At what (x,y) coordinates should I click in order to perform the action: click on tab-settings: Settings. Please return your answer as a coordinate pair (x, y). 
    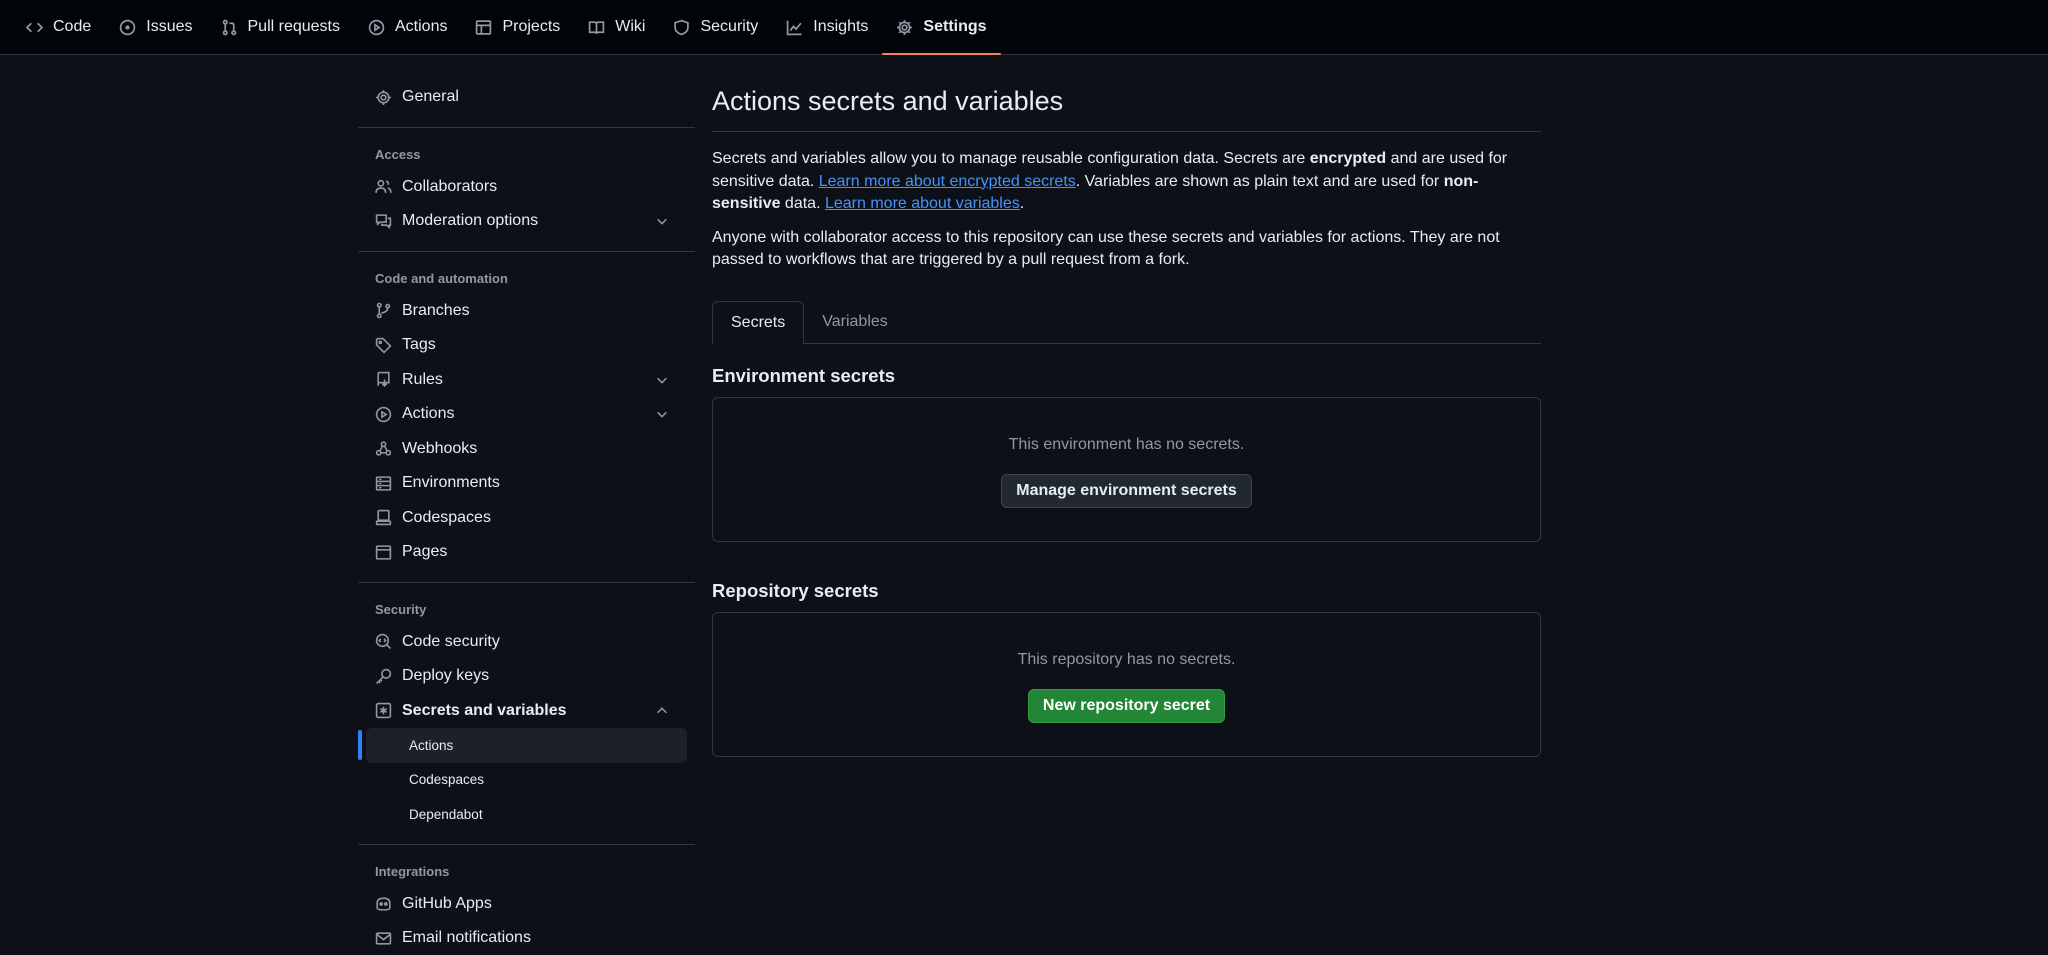
    Looking at the image, I should click on (941, 27).